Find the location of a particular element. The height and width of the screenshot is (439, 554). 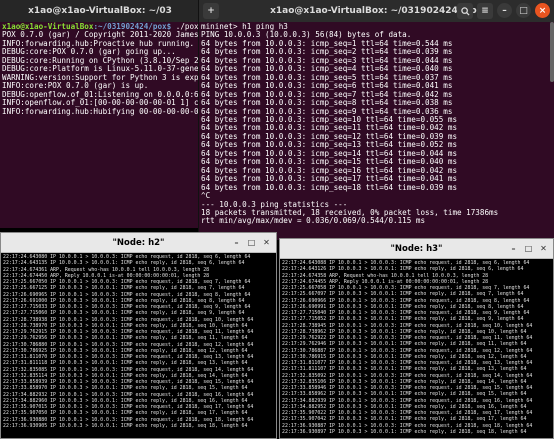

xterm-h2-title: "Node: h2" is located at coordinates (138, 242).